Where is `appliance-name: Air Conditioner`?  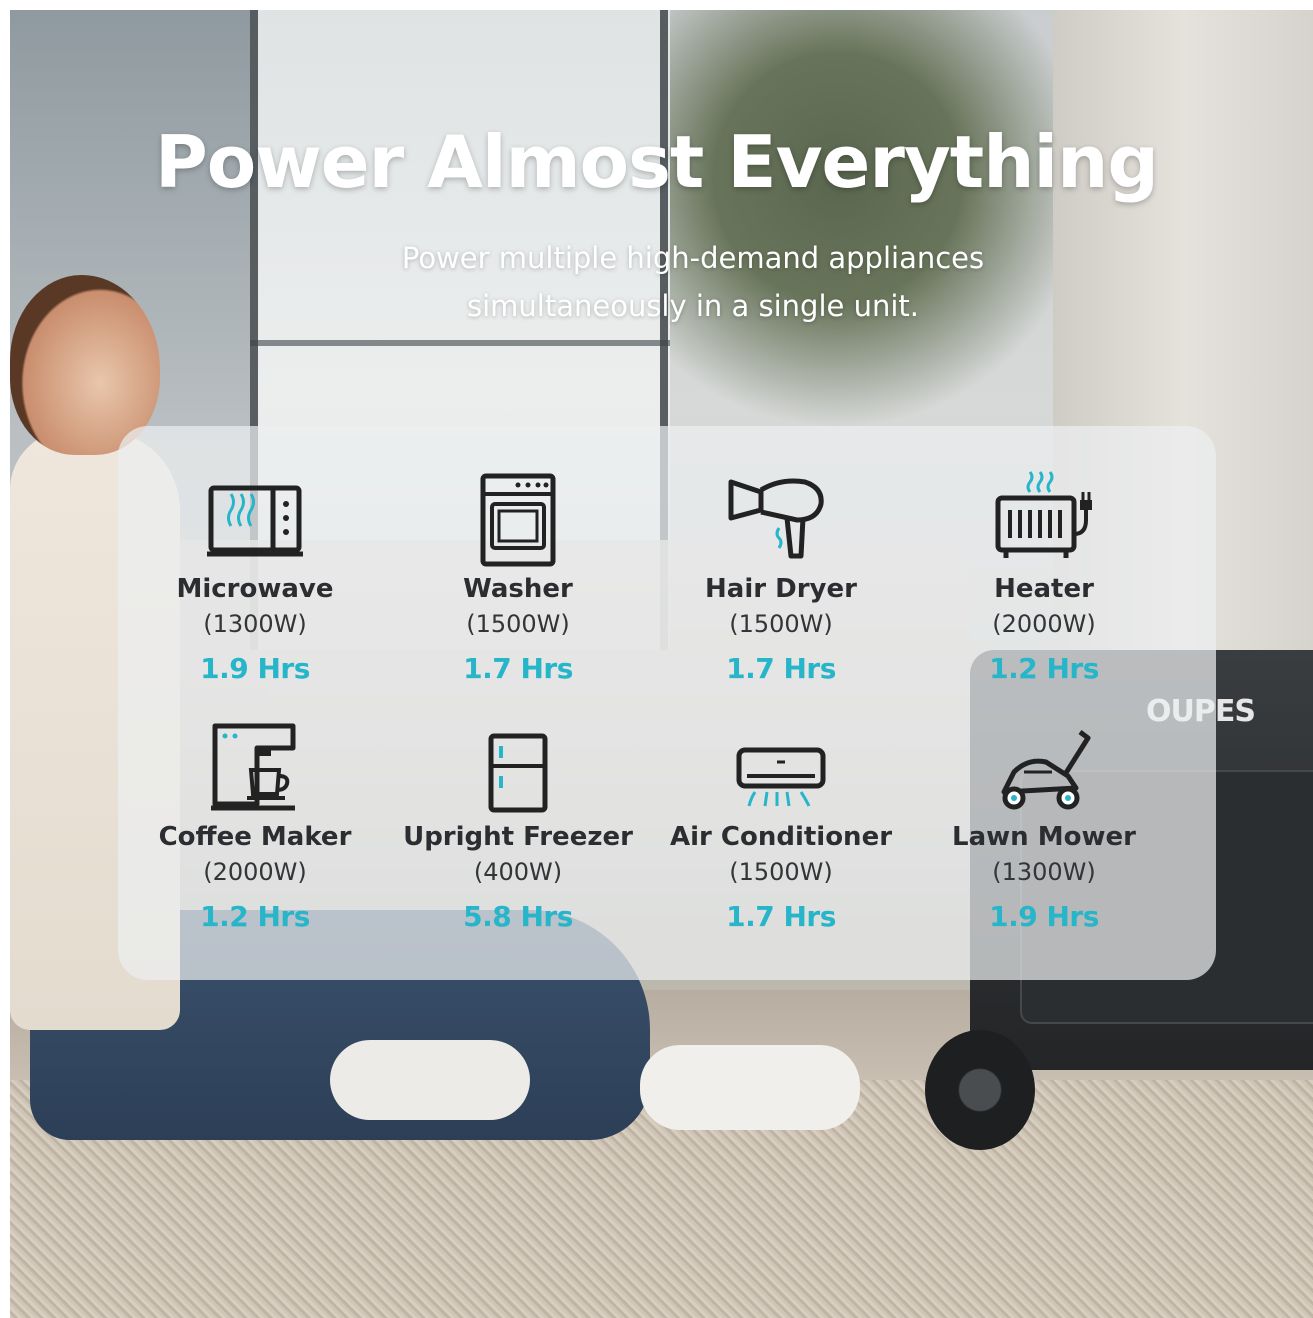 appliance-name: Air Conditioner is located at coordinates (781, 837).